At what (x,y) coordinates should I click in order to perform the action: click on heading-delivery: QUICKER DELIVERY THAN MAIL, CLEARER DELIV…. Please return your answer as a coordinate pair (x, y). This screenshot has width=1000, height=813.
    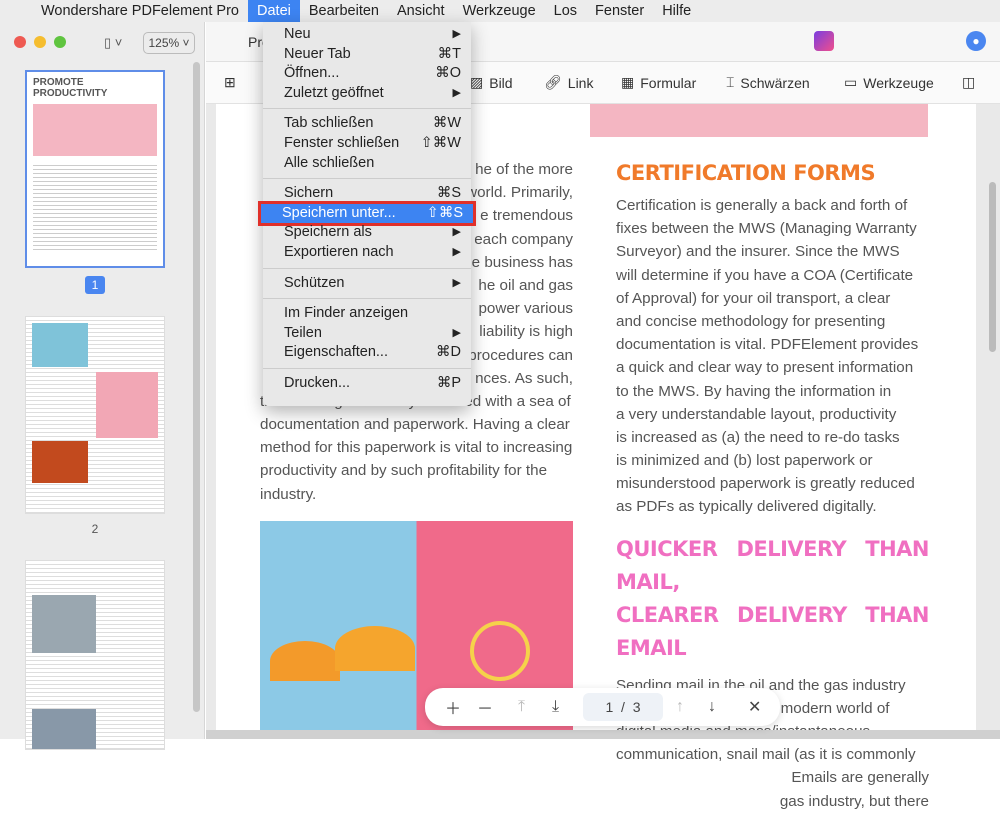
    Looking at the image, I should click on (773, 598).